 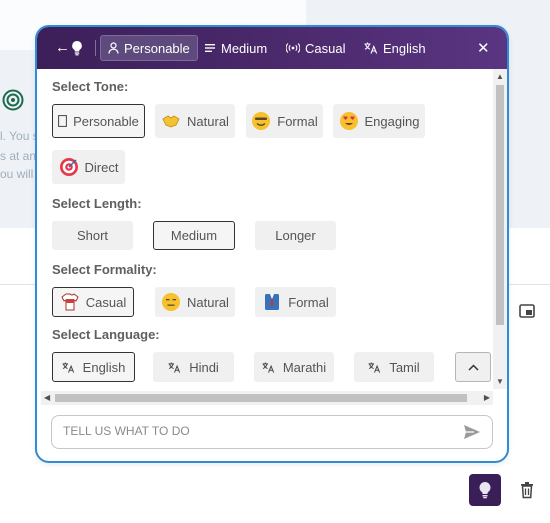 I want to click on handshake-icon, so click(x=171, y=121).